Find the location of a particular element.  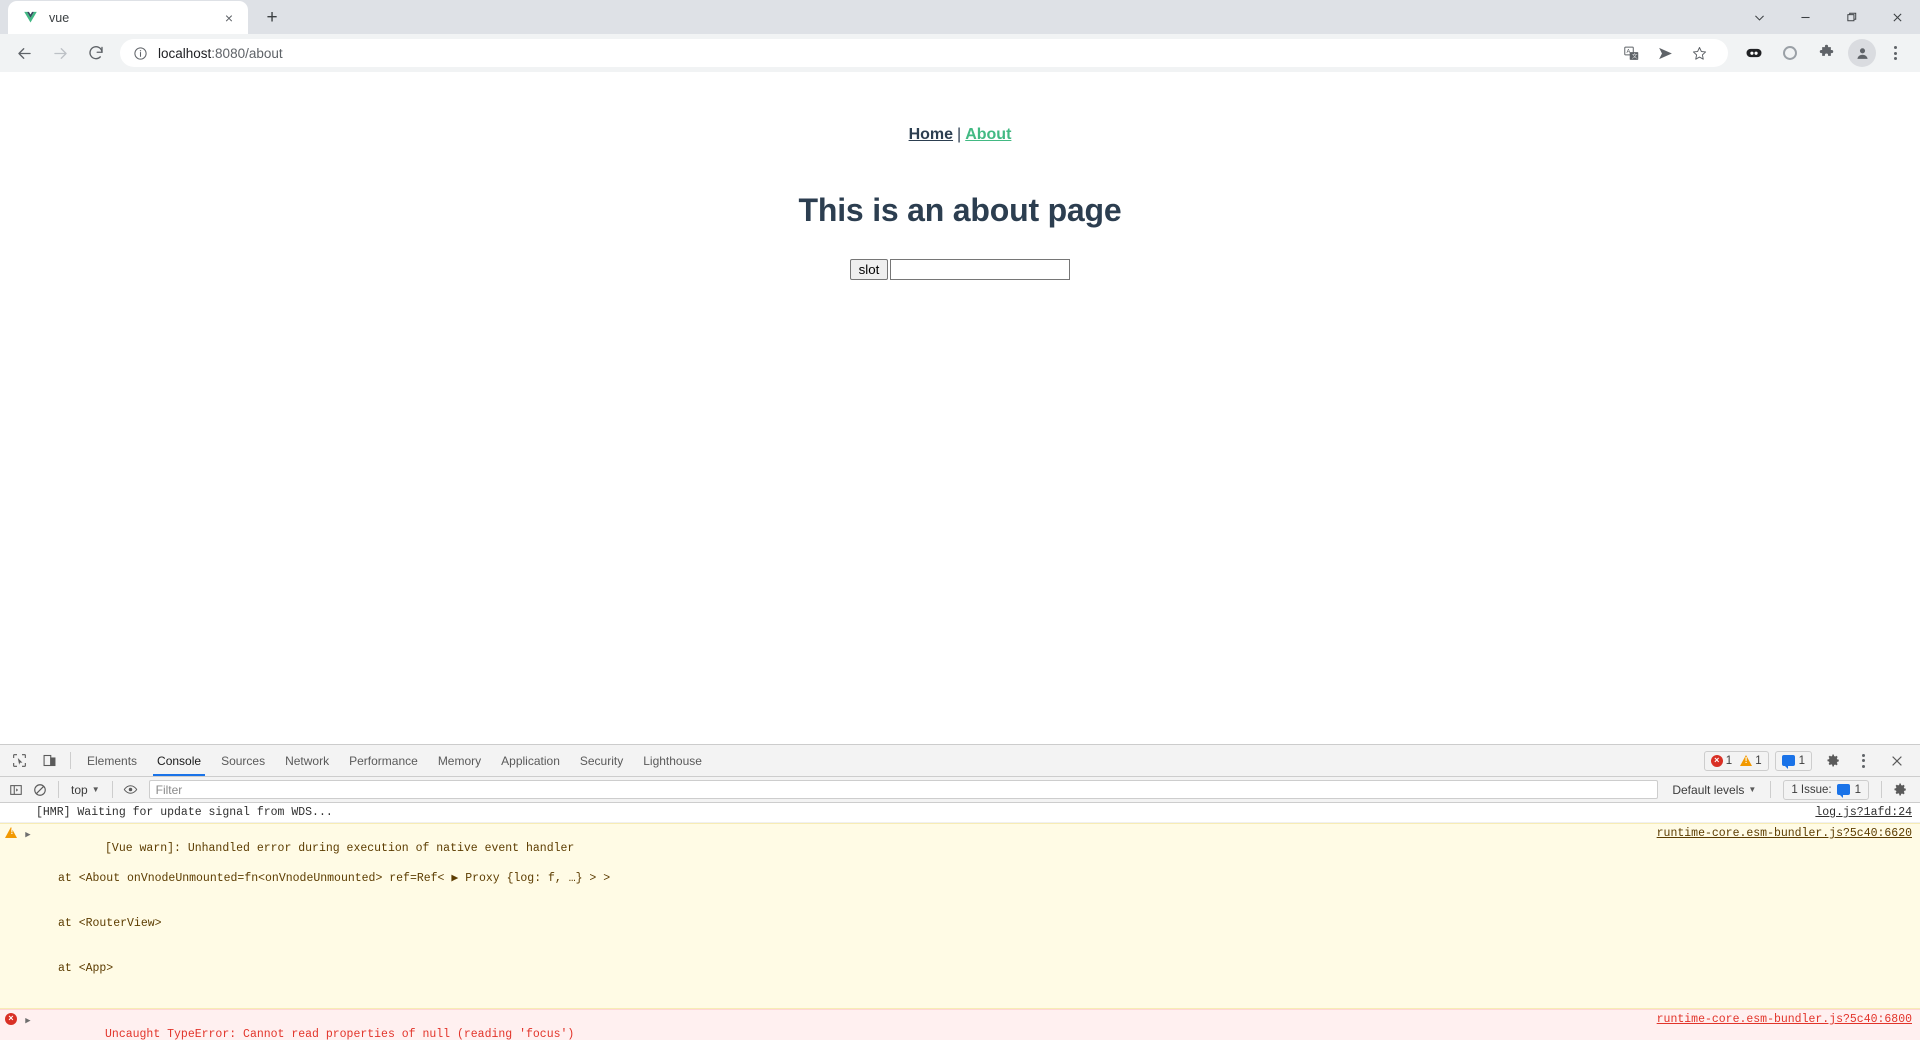

nav-link-home: Home is located at coordinates (931, 134).